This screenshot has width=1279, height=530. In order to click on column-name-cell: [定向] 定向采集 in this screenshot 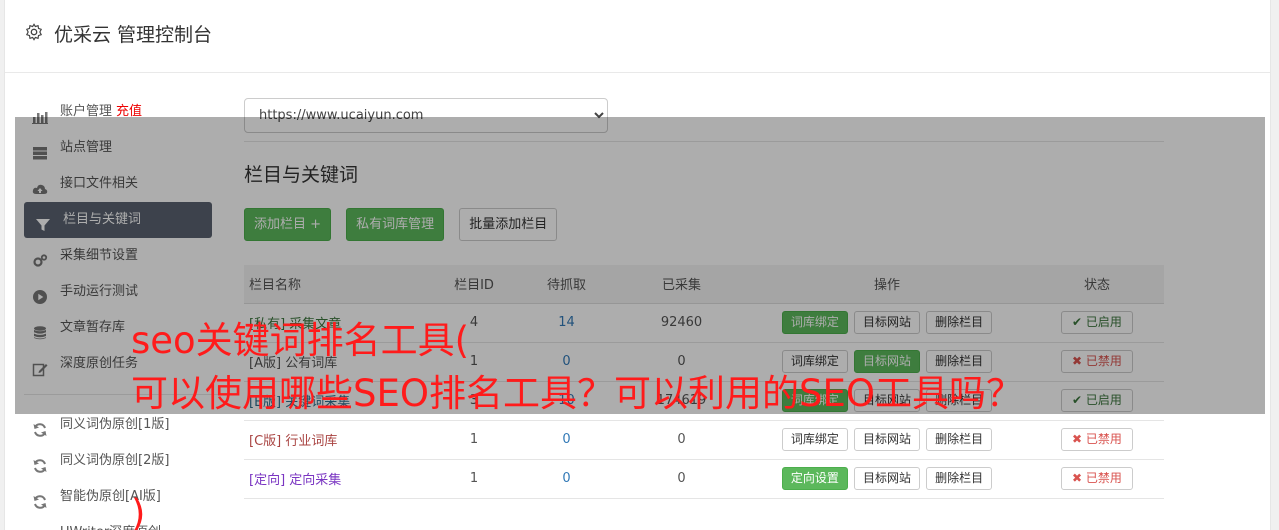, I will do `click(339, 479)`.